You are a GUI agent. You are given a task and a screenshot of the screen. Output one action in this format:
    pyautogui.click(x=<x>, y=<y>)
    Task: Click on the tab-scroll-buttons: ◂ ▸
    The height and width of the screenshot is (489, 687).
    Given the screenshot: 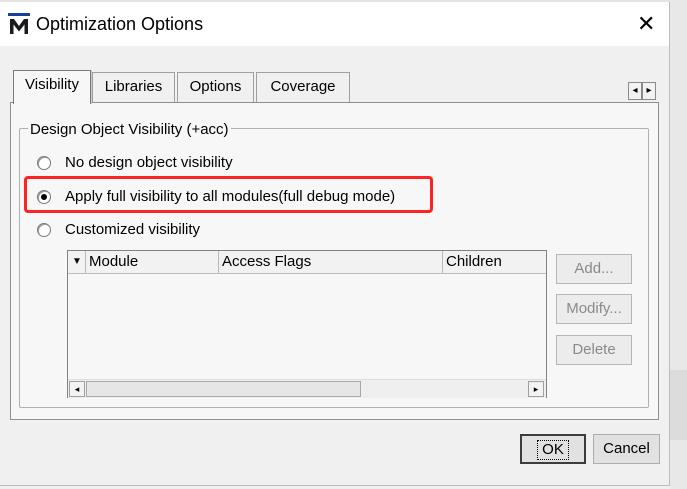 What is the action you would take?
    pyautogui.click(x=643, y=91)
    